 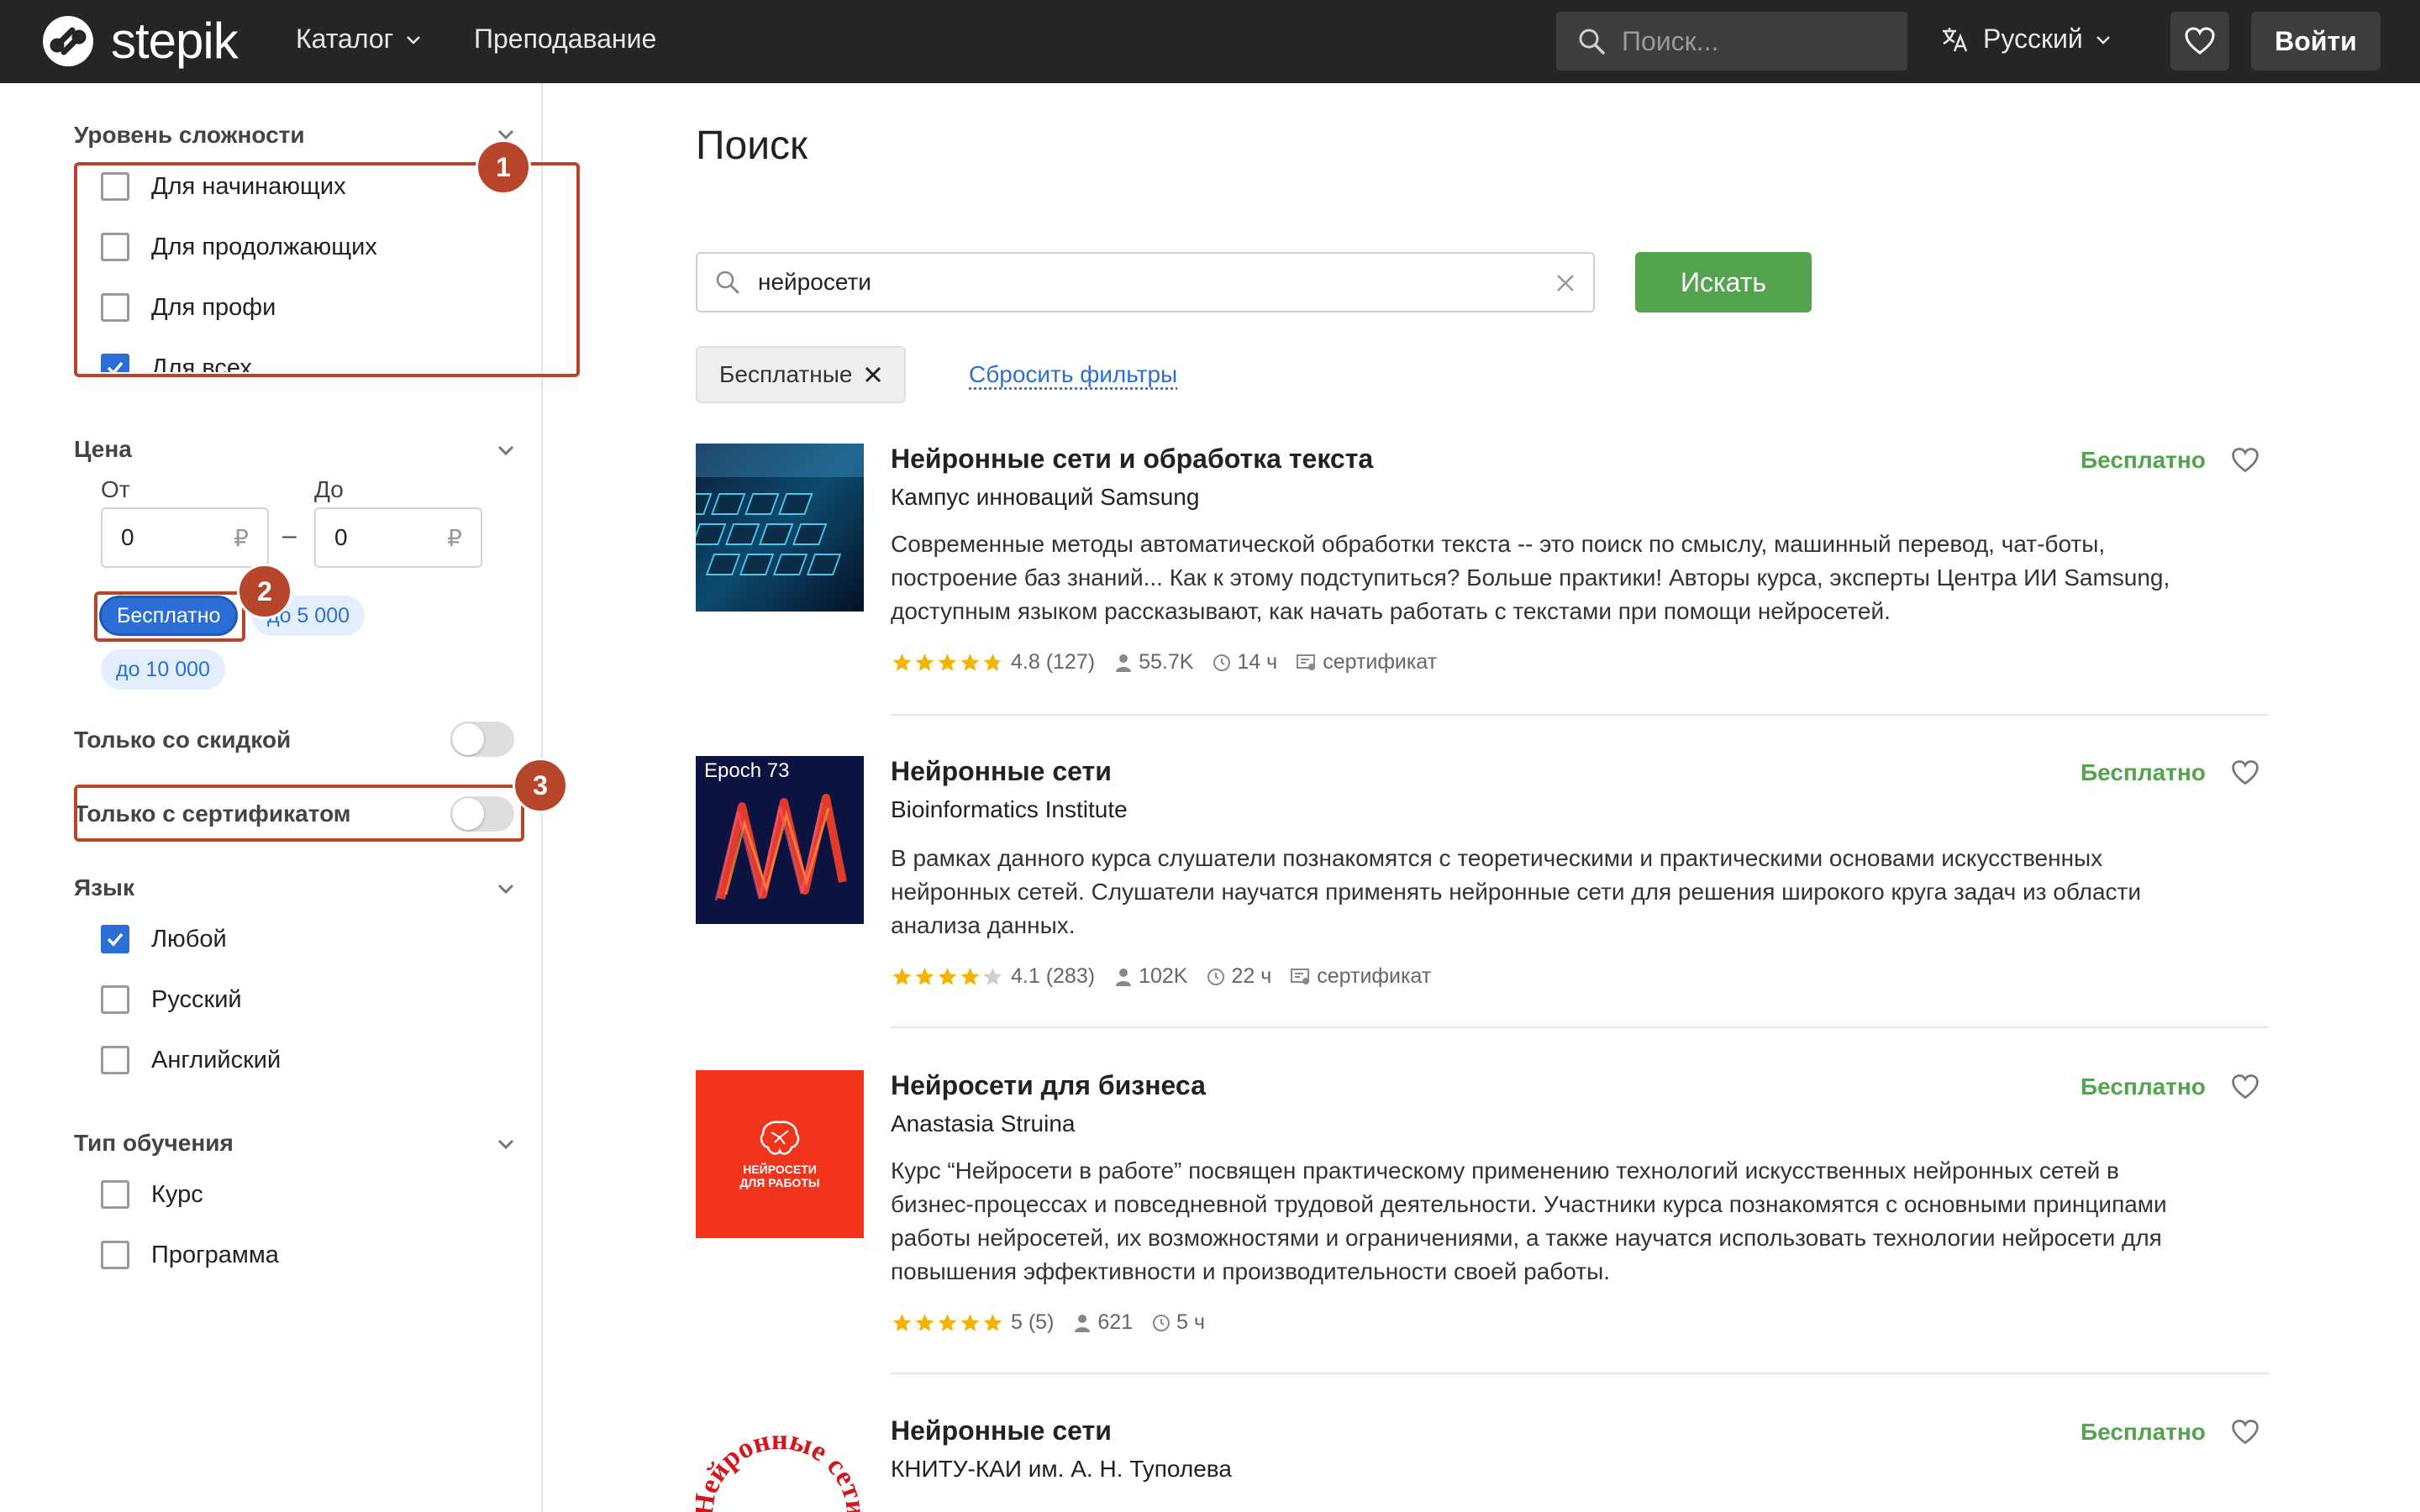 I want to click on duration: 5 ч, so click(x=1178, y=1322).